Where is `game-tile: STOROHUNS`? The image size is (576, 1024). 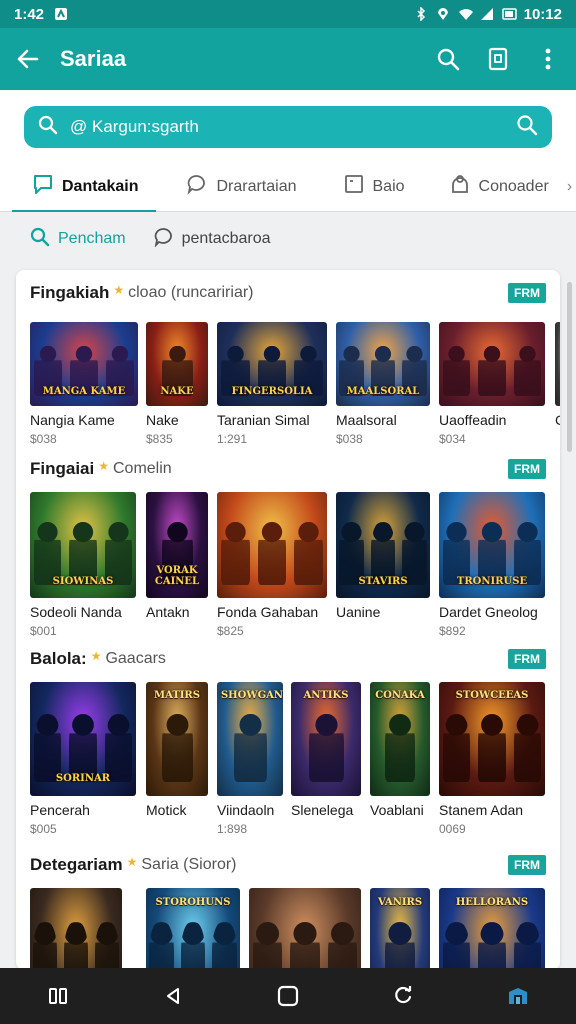
game-tile: STOROHUNS is located at coordinates (193, 929).